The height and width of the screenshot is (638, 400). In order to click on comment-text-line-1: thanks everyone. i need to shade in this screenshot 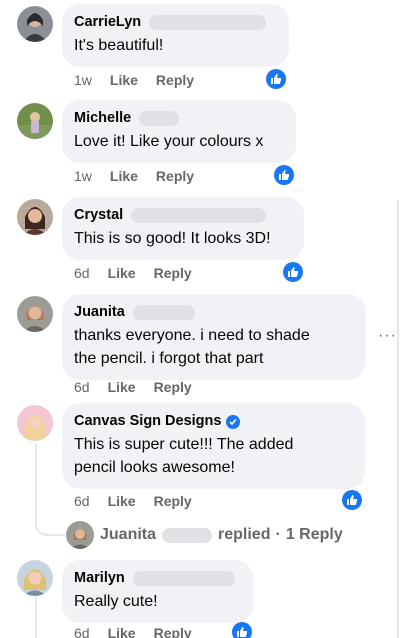, I will do `click(192, 335)`.